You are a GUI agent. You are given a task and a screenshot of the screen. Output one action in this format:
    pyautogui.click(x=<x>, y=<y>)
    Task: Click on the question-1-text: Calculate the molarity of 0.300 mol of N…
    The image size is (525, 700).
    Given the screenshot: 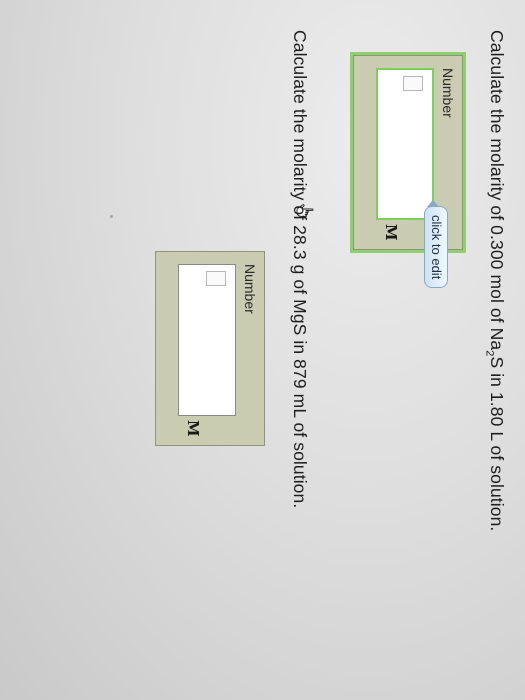 What is the action you would take?
    pyautogui.click(x=495, y=281)
    